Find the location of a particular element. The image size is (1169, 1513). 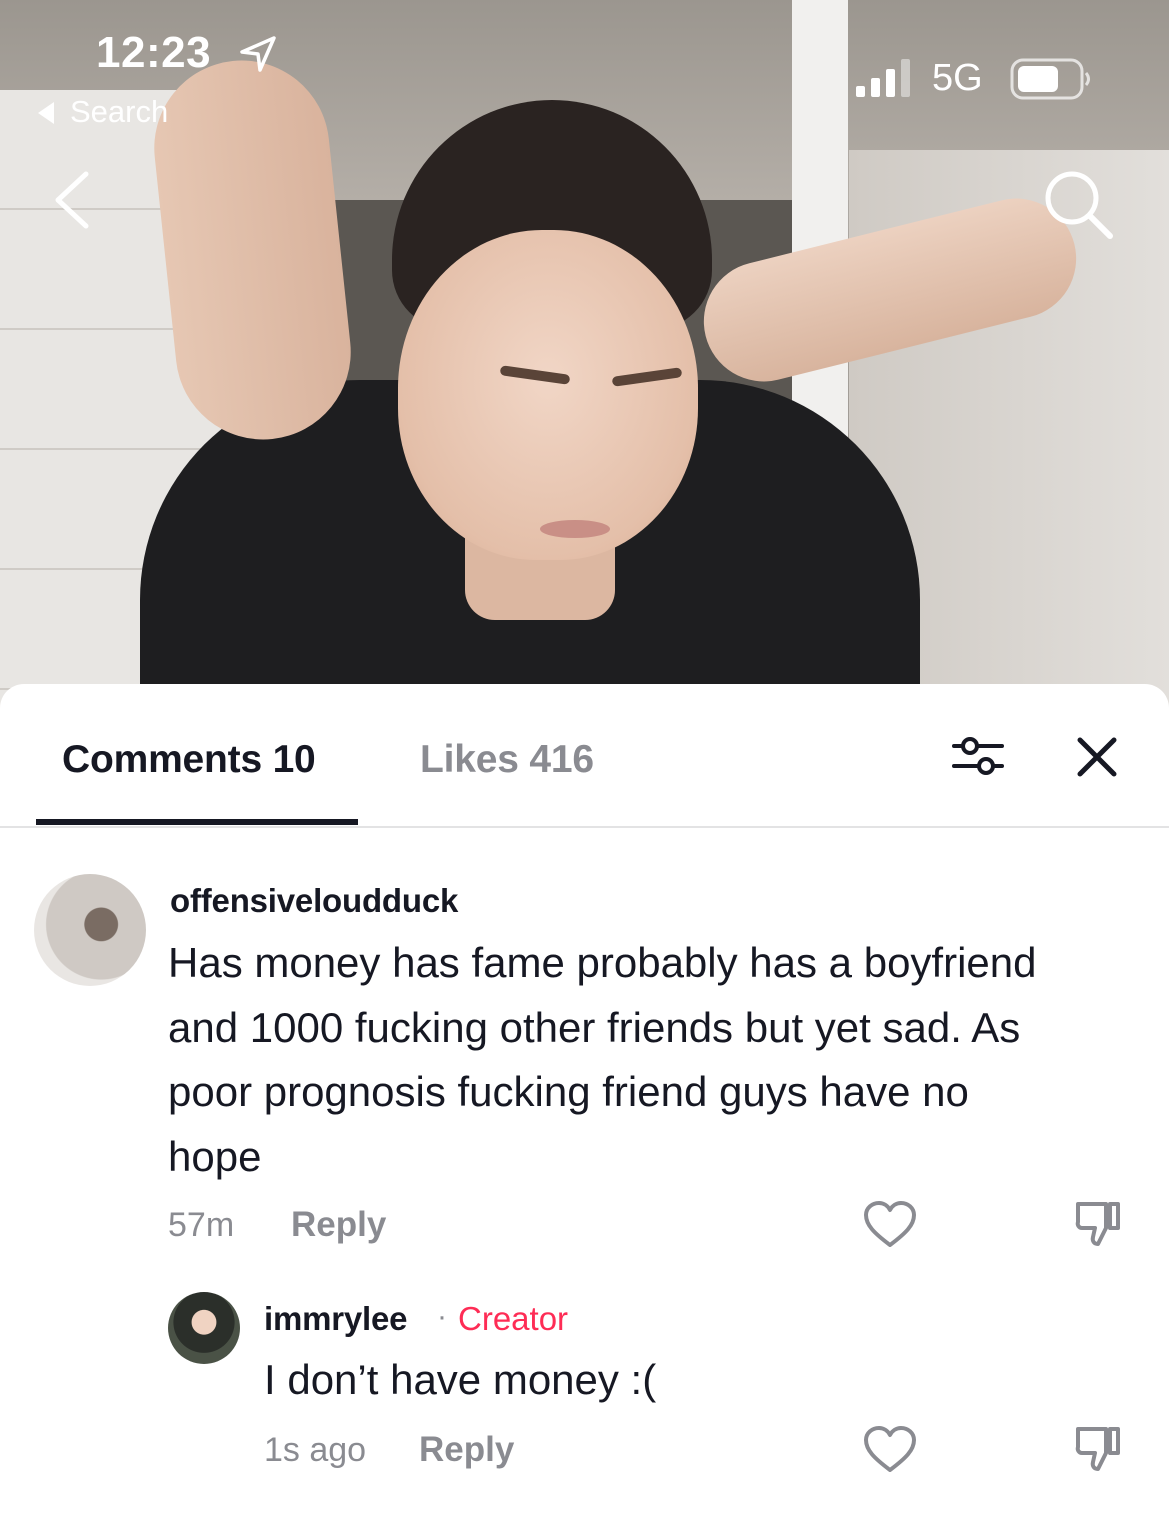

comment-timestamp: 1s ago is located at coordinates (315, 1450).